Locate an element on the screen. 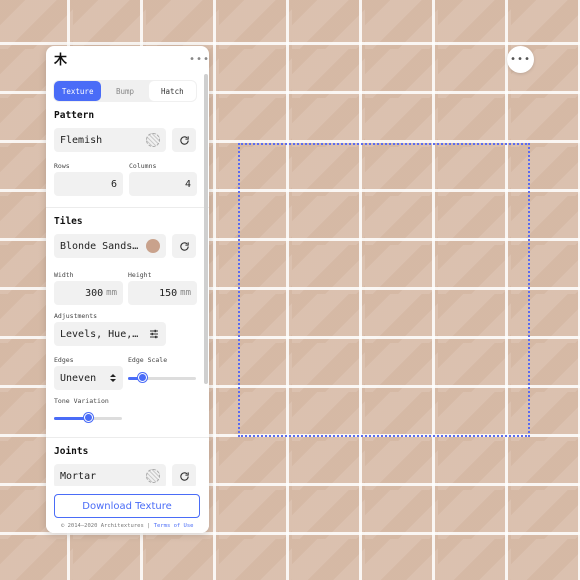 The height and width of the screenshot is (580, 580). terms-link: Terms of Use is located at coordinates (174, 526).